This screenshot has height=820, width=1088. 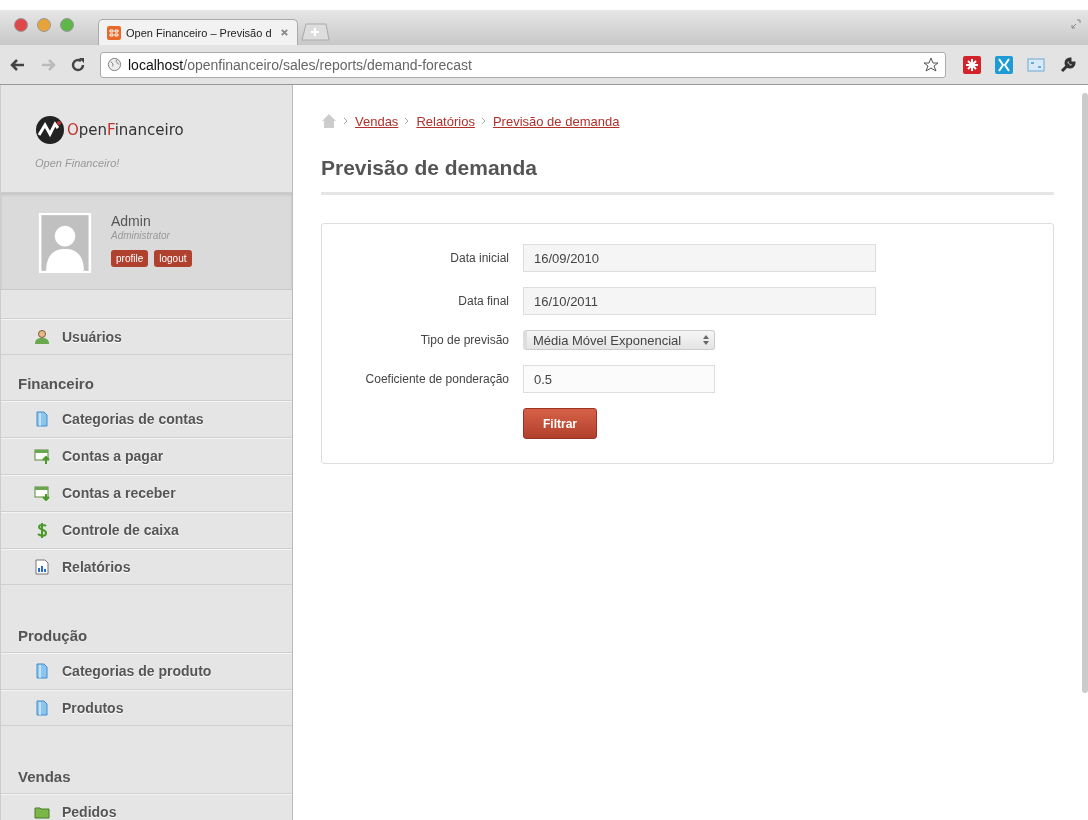 What do you see at coordinates (50, 130) in the screenshot?
I see `logo-icon` at bounding box center [50, 130].